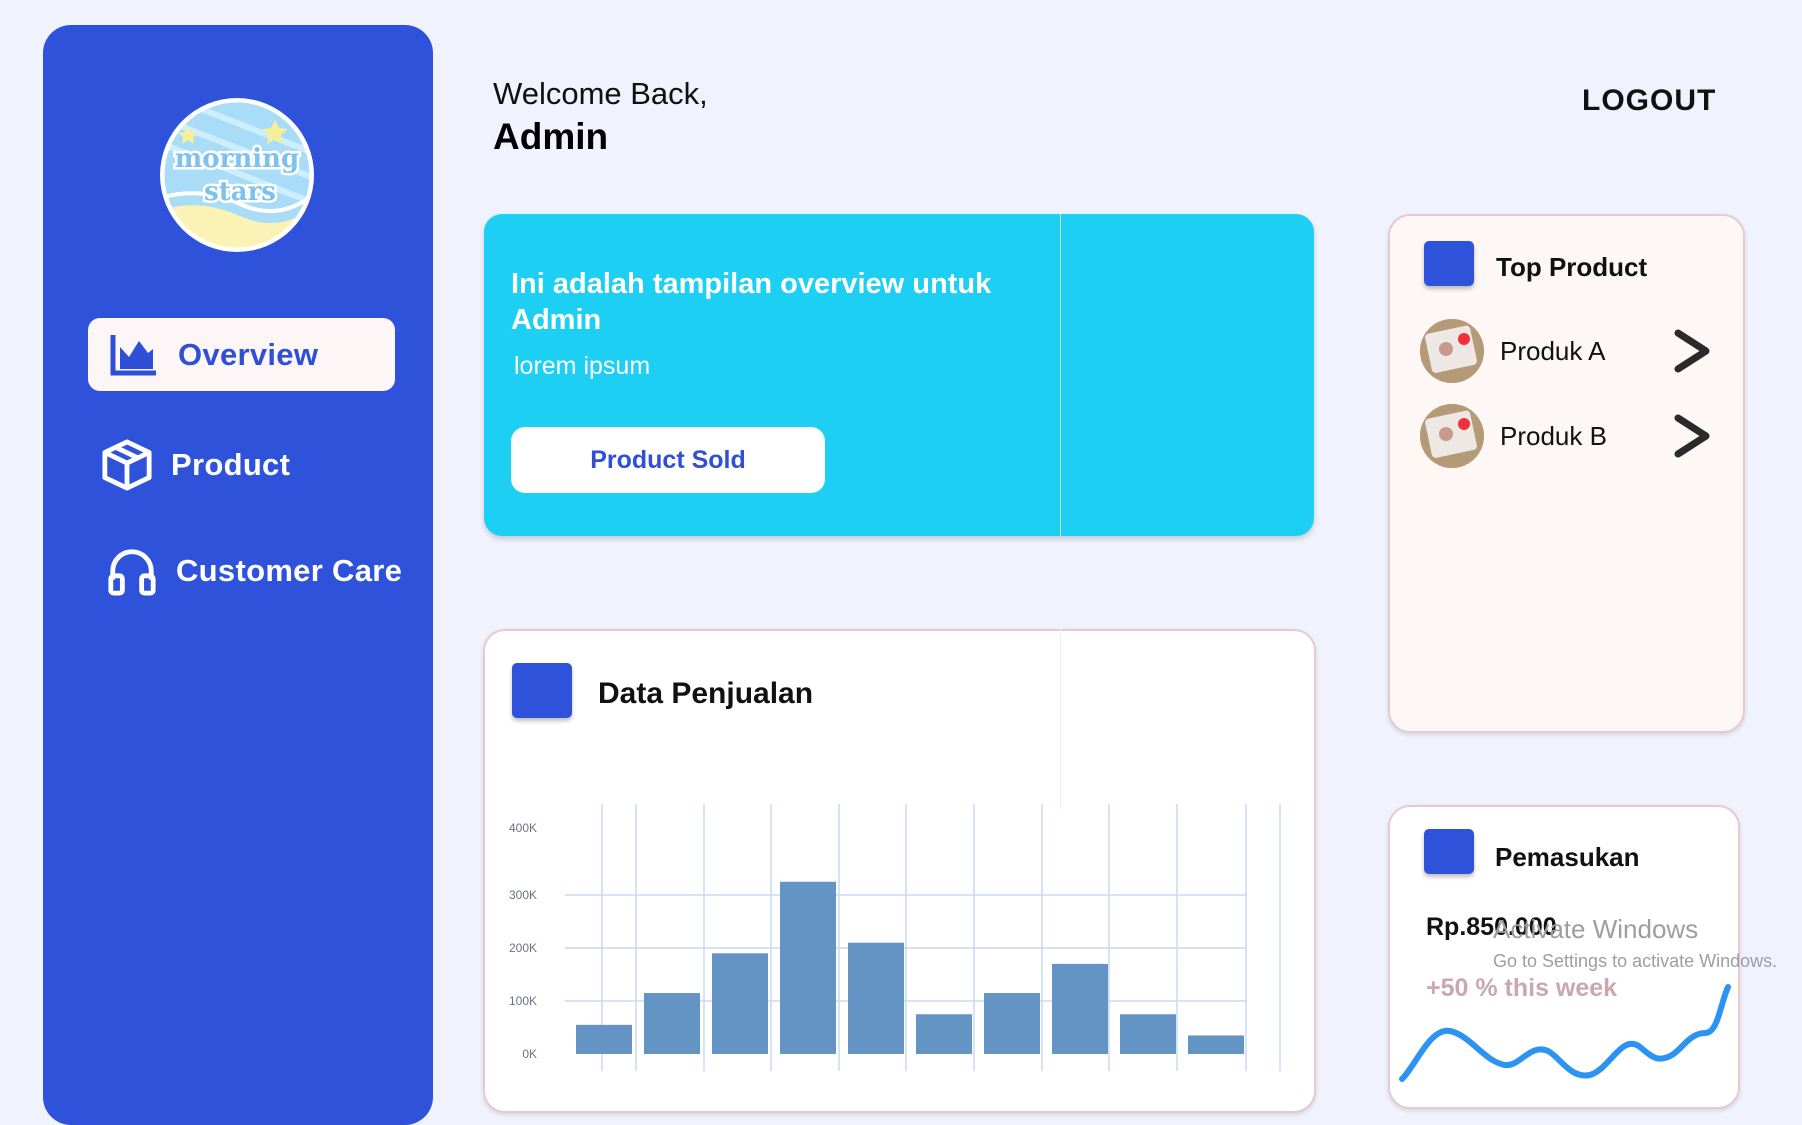 The width and height of the screenshot is (1802, 1125). Describe the element at coordinates (582, 366) in the screenshot. I see `banner-subtitle: lorem ipsum` at that location.